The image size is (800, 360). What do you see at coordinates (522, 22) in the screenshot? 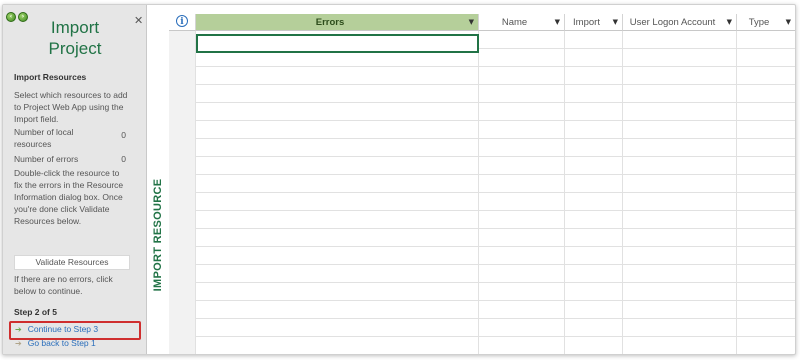
I see `column-header-name: Name ▼` at bounding box center [522, 22].